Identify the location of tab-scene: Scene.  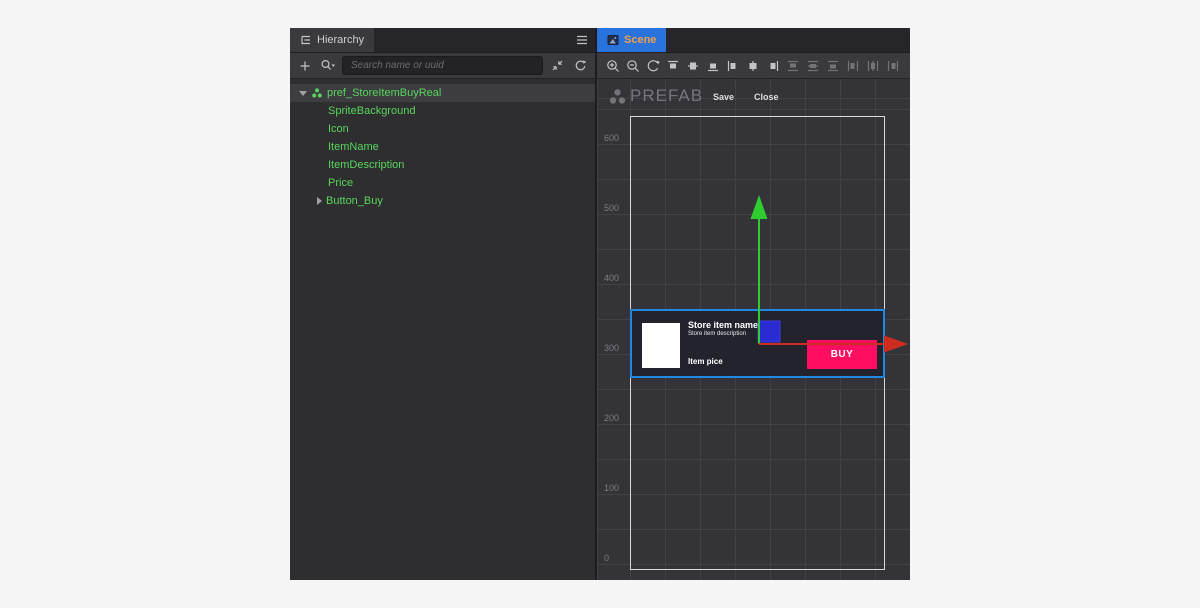
(632, 40).